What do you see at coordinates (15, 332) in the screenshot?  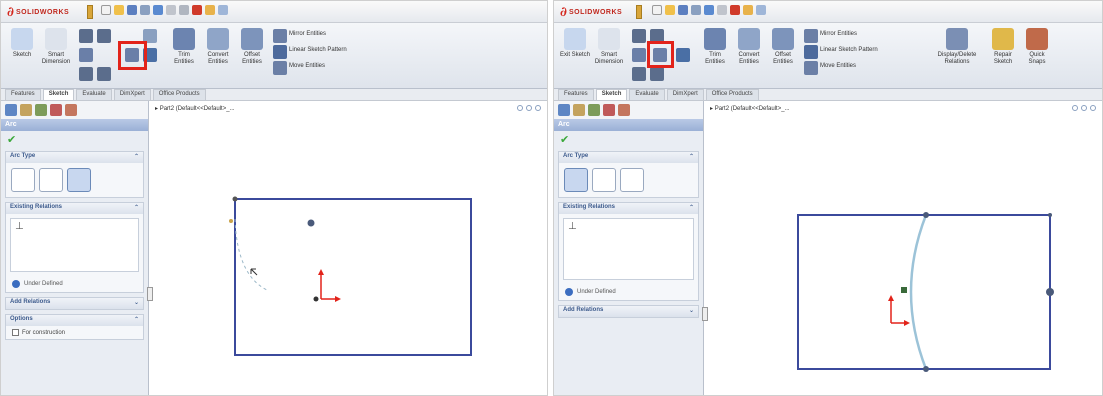 I see `construction-checkbox` at bounding box center [15, 332].